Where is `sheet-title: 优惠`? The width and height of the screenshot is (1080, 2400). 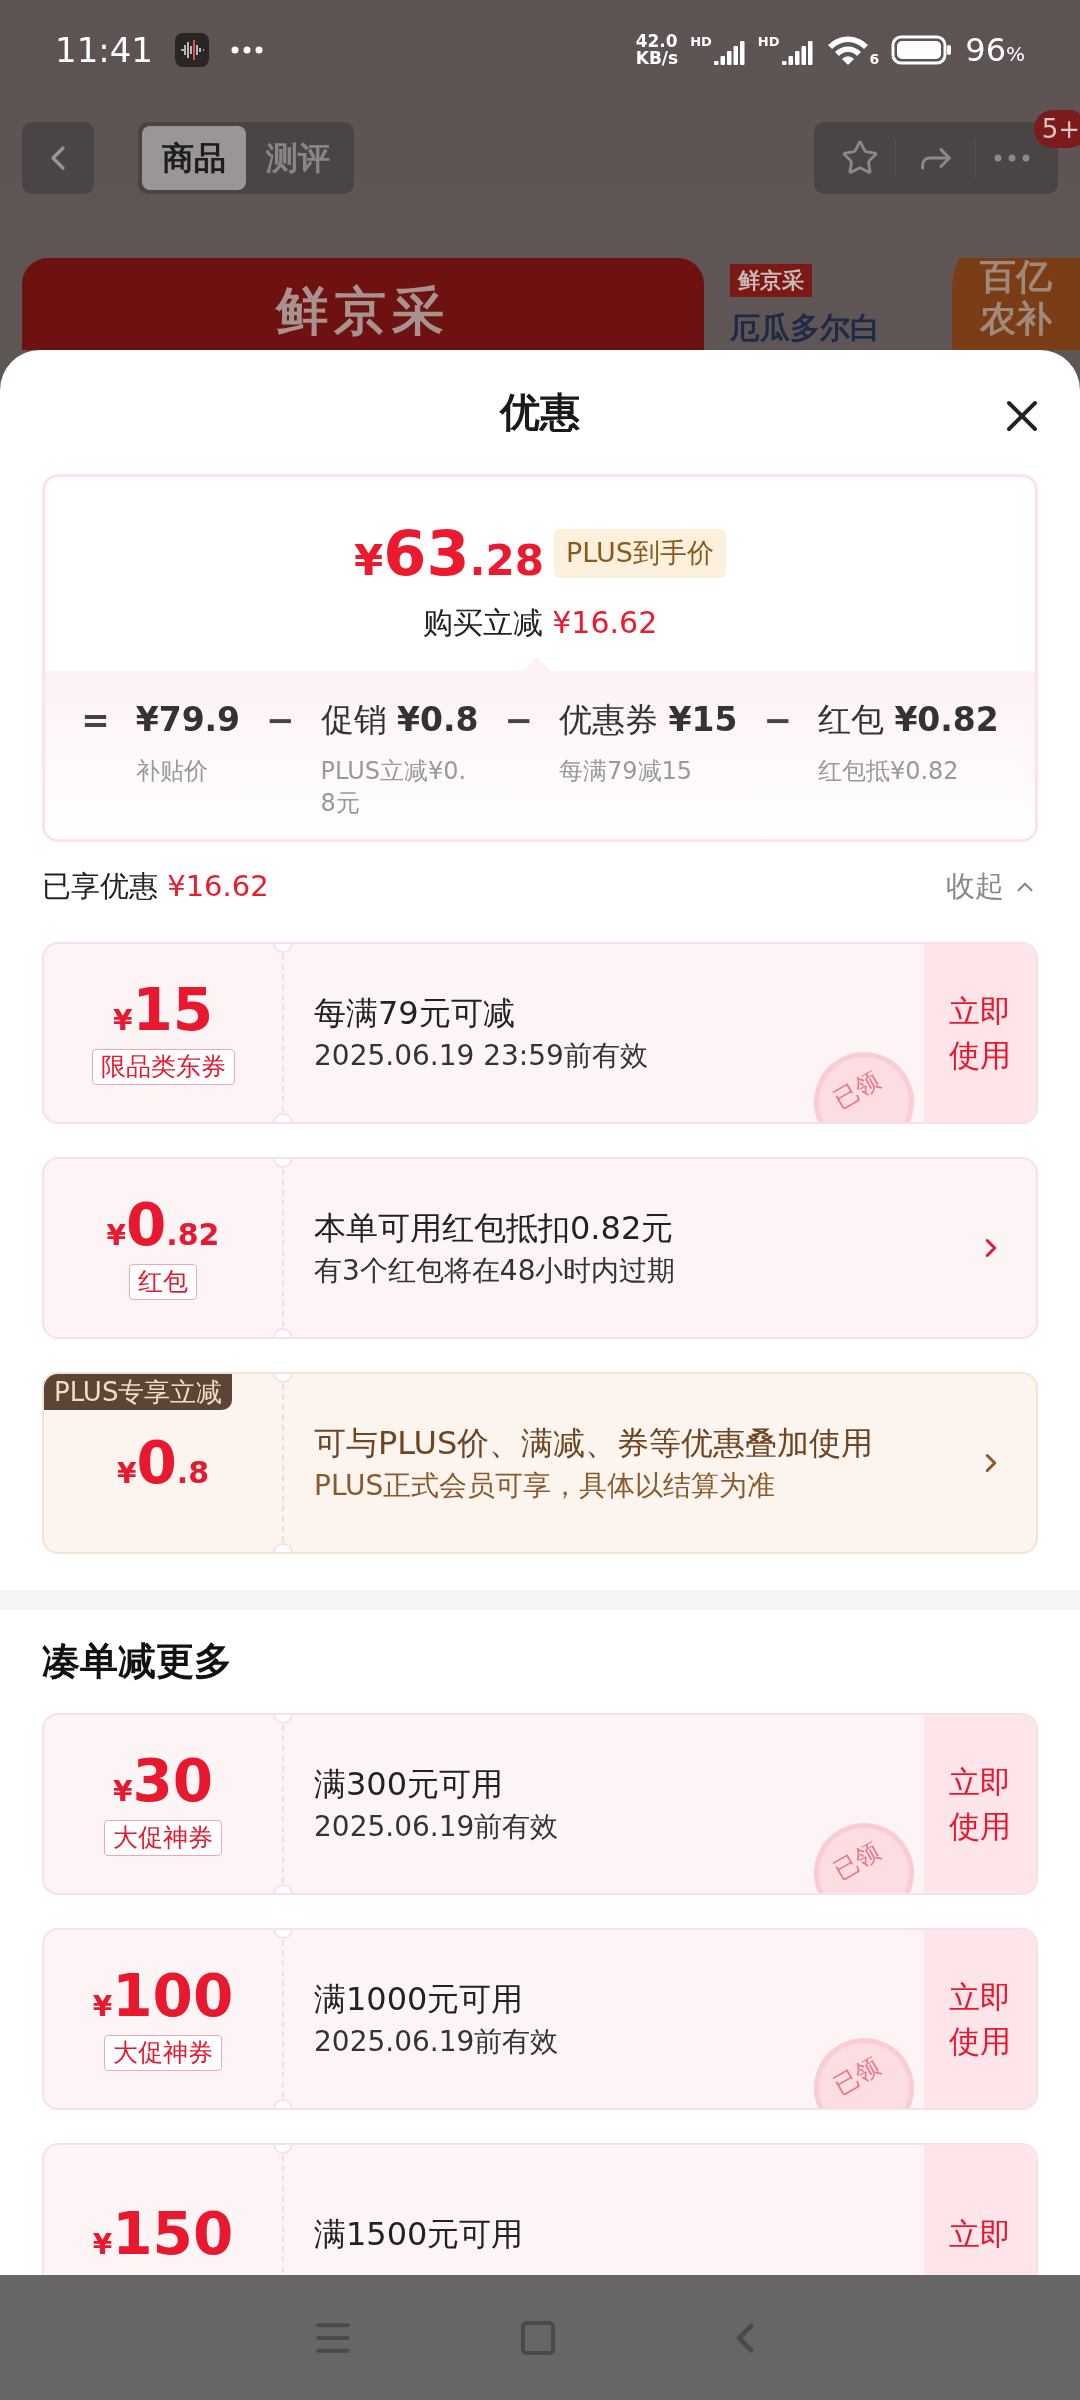
sheet-title: 优惠 is located at coordinates (540, 412).